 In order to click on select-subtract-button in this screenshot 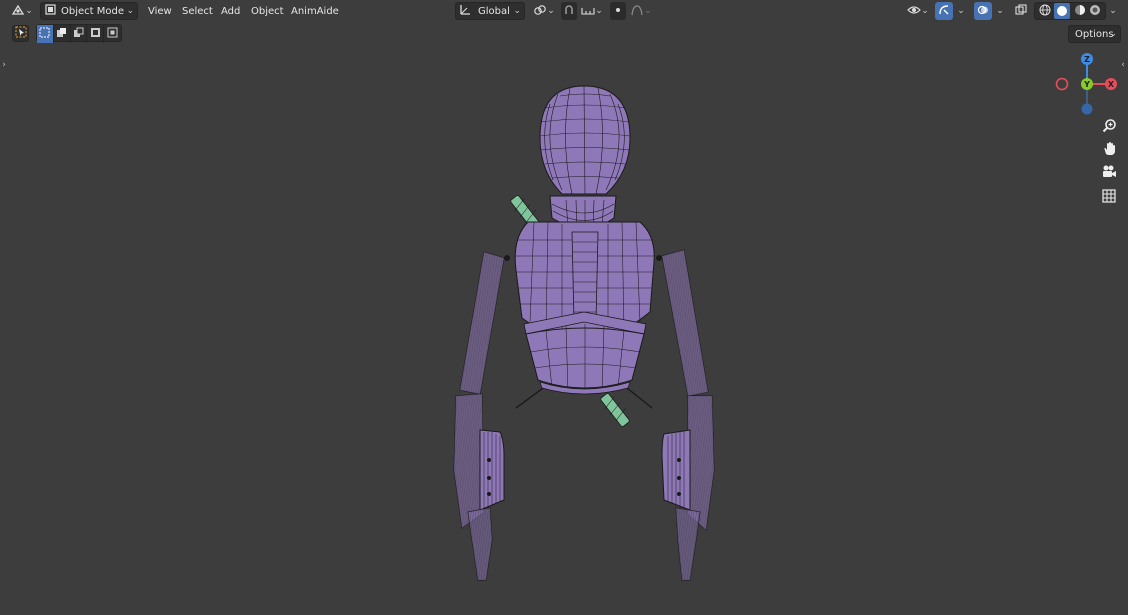, I will do `click(79, 34)`.